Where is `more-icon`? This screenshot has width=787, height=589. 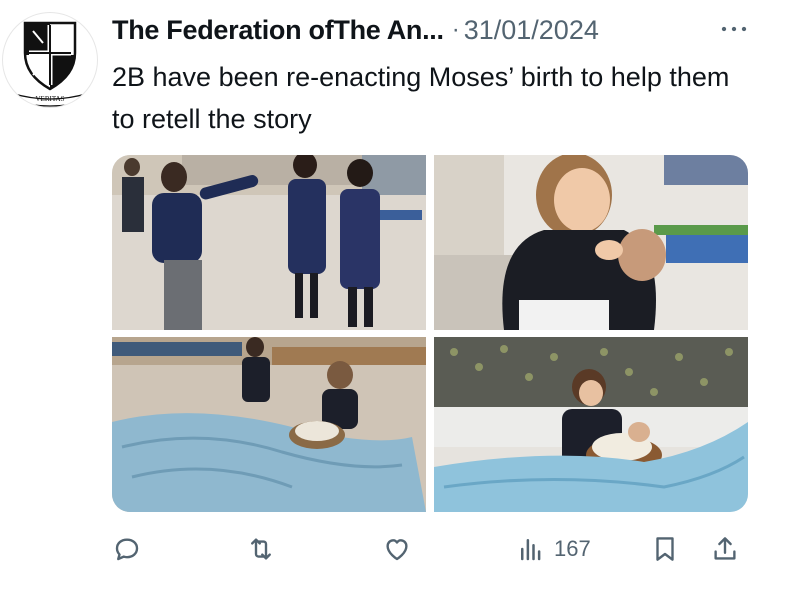
more-icon is located at coordinates (734, 29).